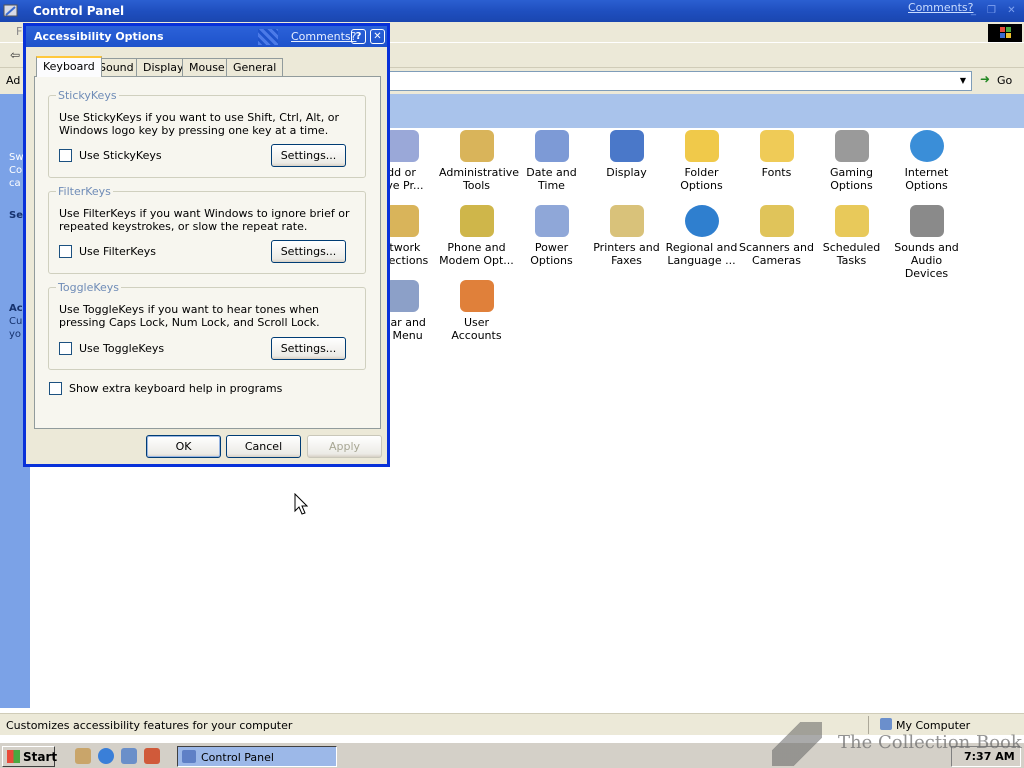 The image size is (1024, 768). What do you see at coordinates (15, 170) in the screenshot?
I see `left-panel-text: Co` at bounding box center [15, 170].